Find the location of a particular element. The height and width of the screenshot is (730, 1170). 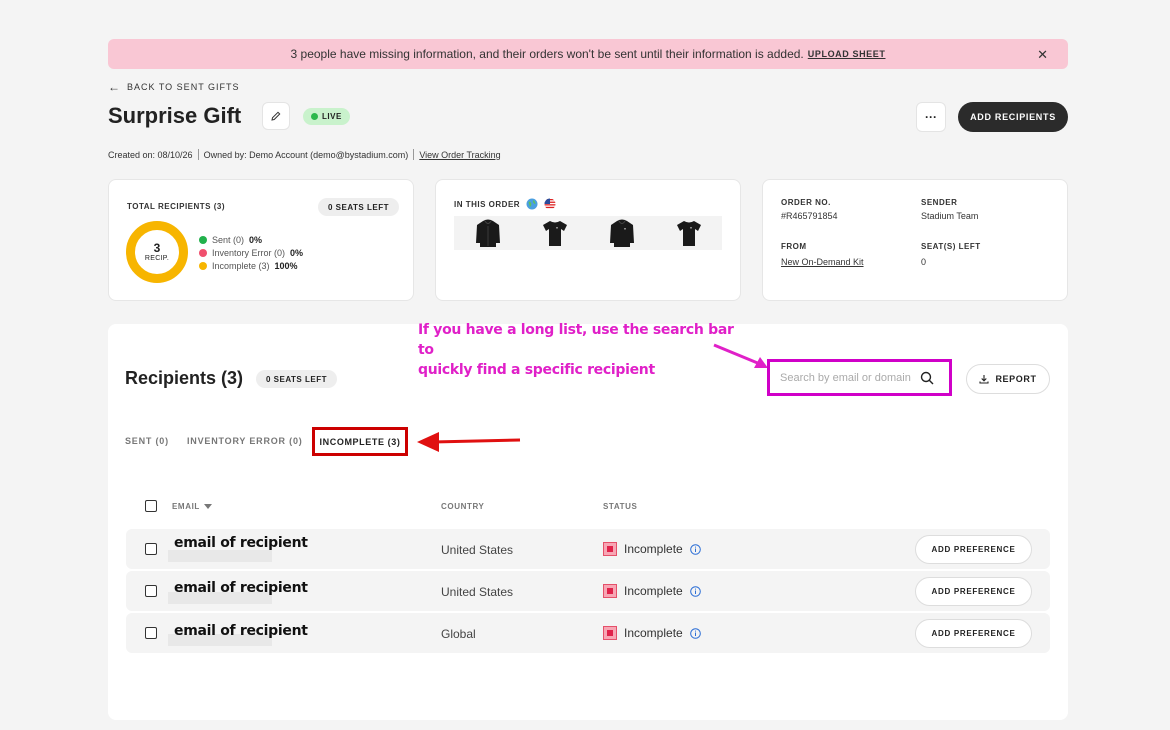

back-to-sent-gifts-link: ← BACK TO SENT GIFTS is located at coordinates (174, 87).